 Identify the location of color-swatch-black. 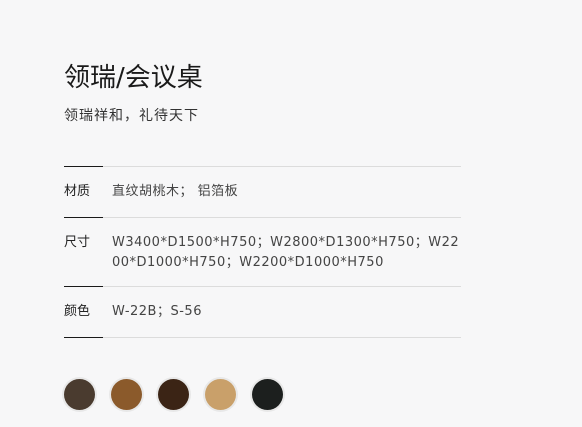
(267, 394).